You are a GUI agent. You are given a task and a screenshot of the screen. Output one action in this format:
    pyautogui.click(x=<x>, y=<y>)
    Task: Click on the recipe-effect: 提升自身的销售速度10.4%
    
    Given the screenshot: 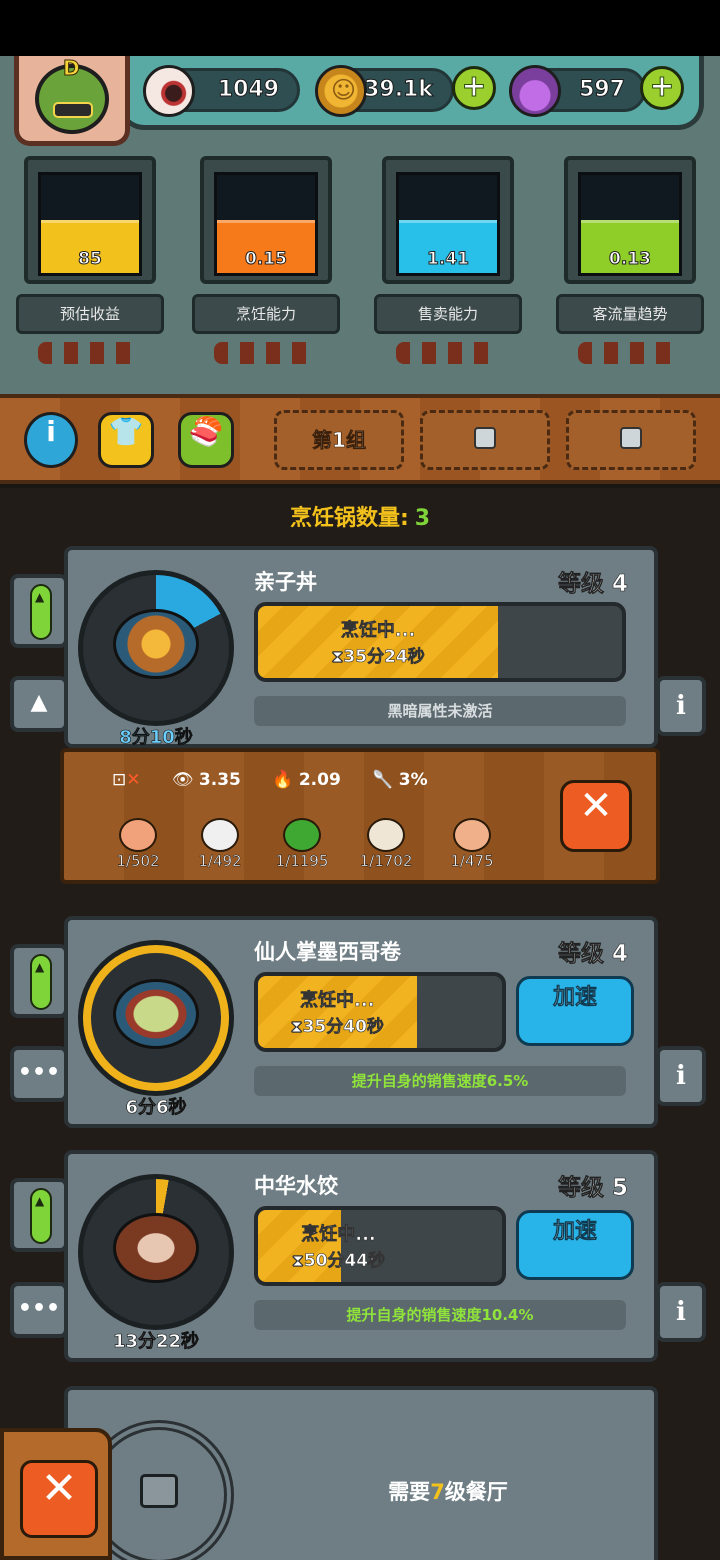 What is the action you would take?
    pyautogui.click(x=440, y=1315)
    